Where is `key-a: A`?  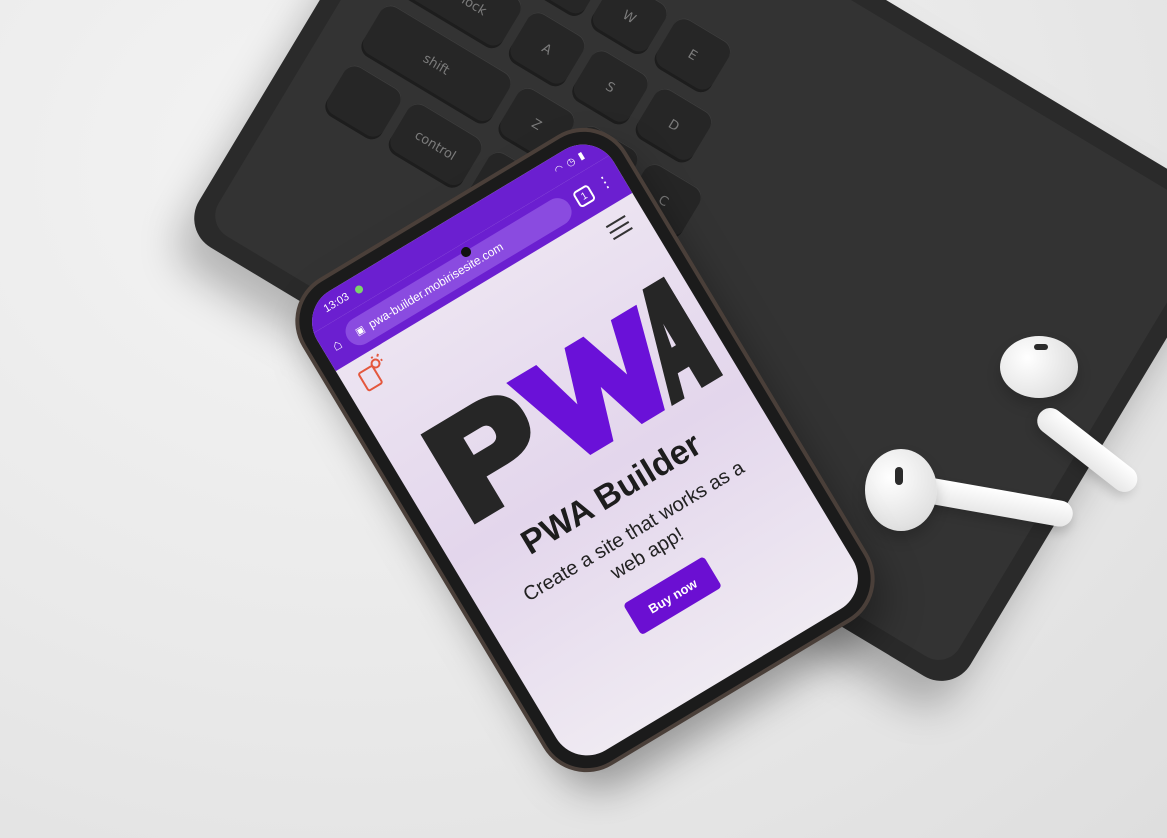 key-a: A is located at coordinates (547, 49).